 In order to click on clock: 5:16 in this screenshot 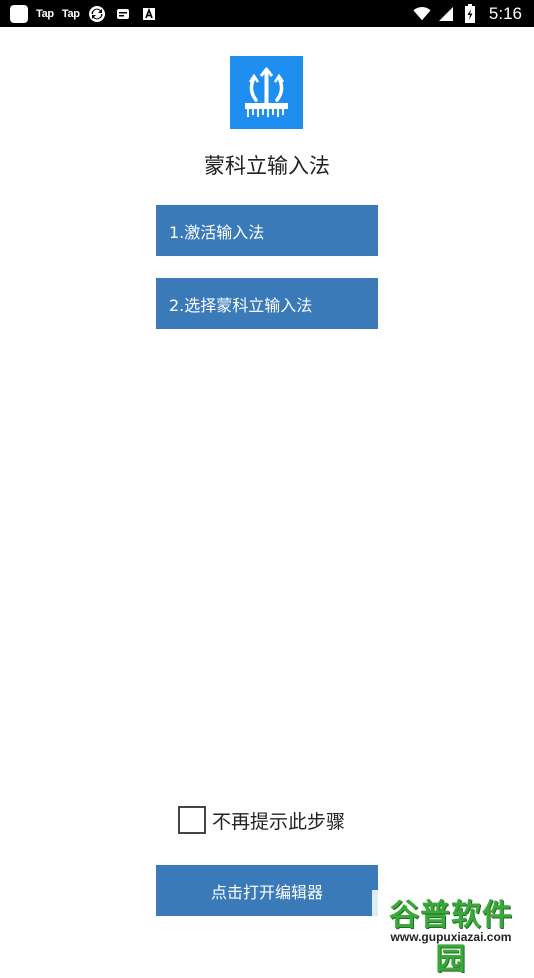, I will do `click(505, 13)`.